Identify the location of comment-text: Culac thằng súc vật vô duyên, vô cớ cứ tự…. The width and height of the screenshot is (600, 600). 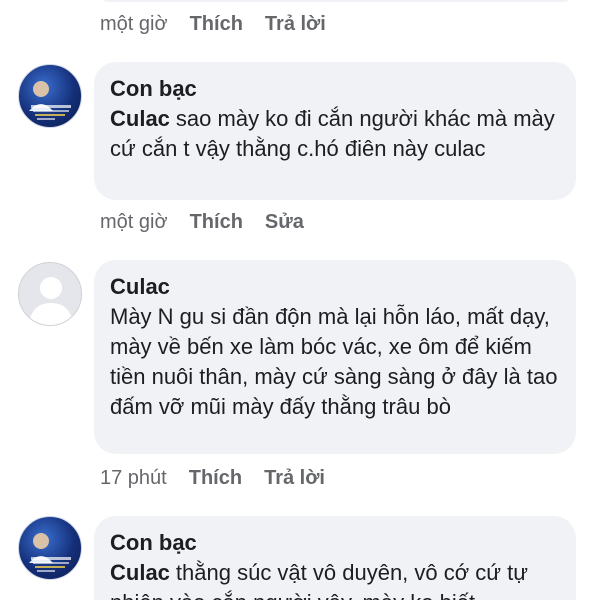
(335, 579).